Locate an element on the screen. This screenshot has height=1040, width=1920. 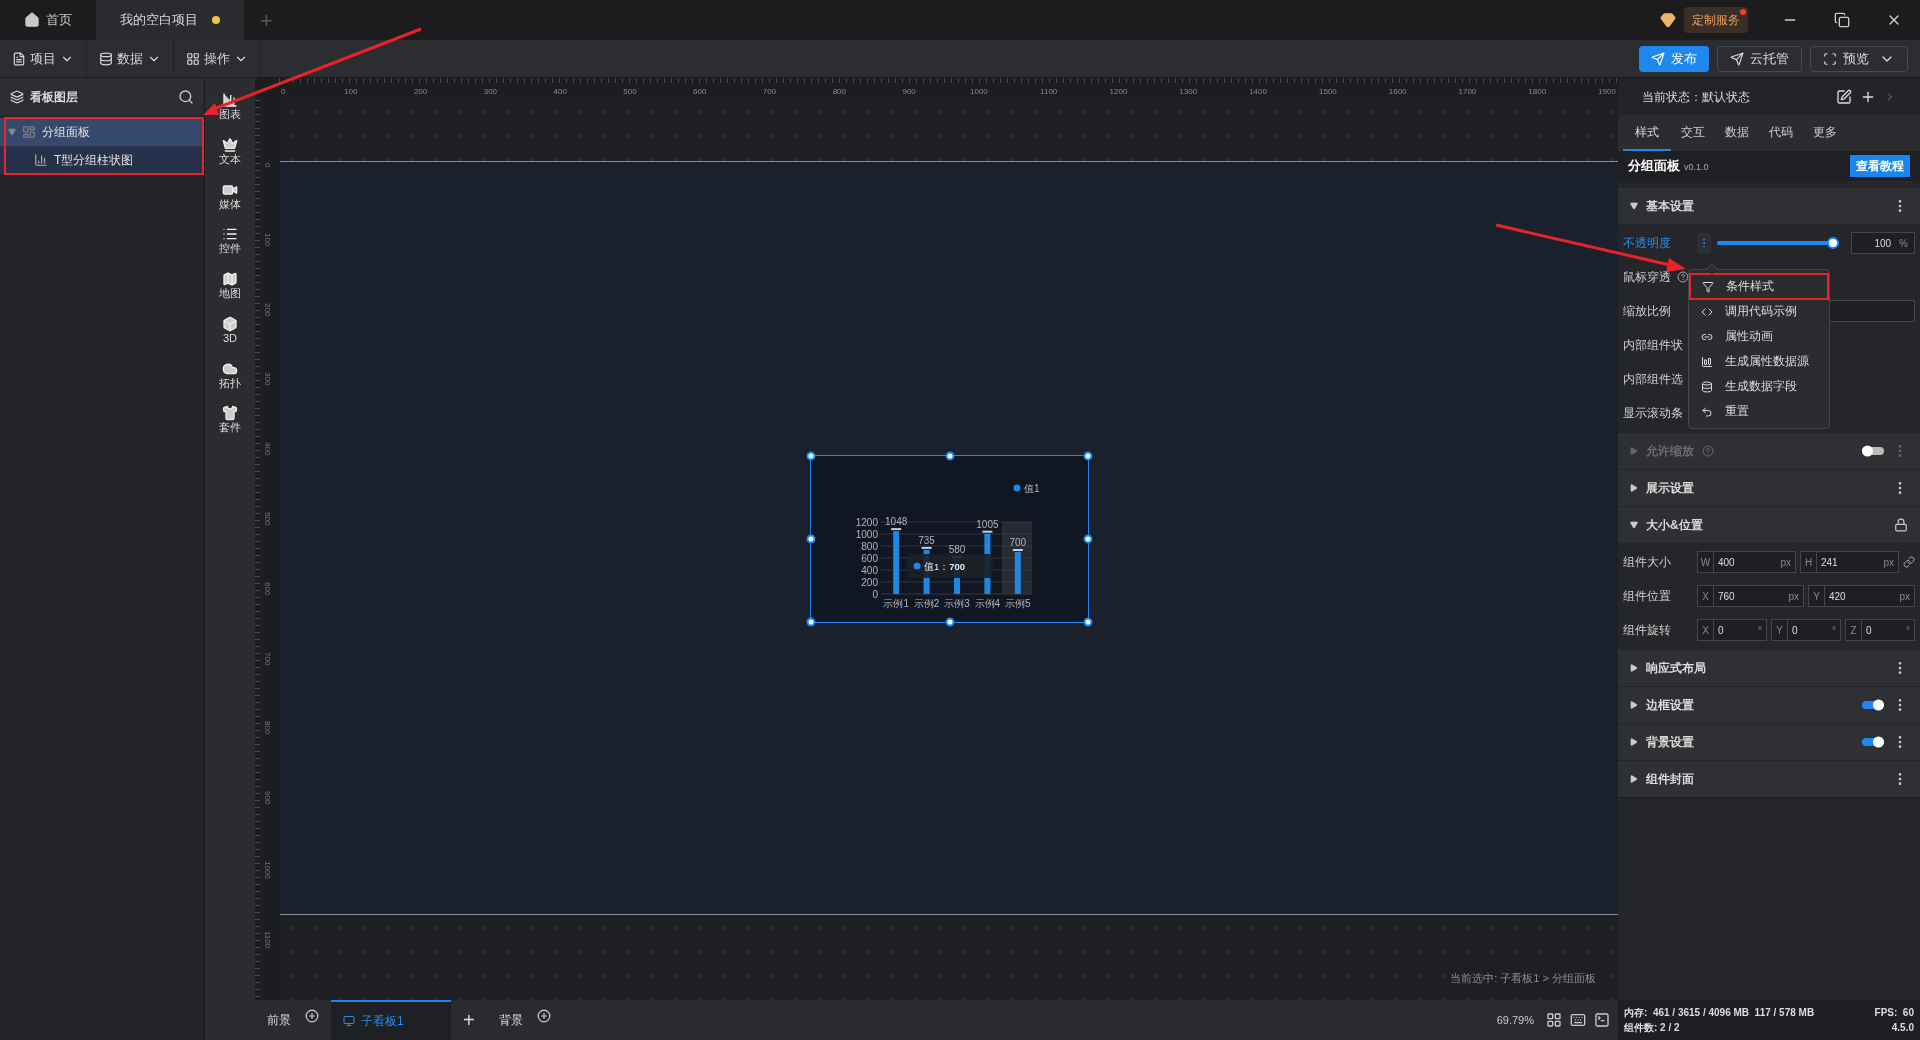
link-icon is located at coordinates (1909, 562).